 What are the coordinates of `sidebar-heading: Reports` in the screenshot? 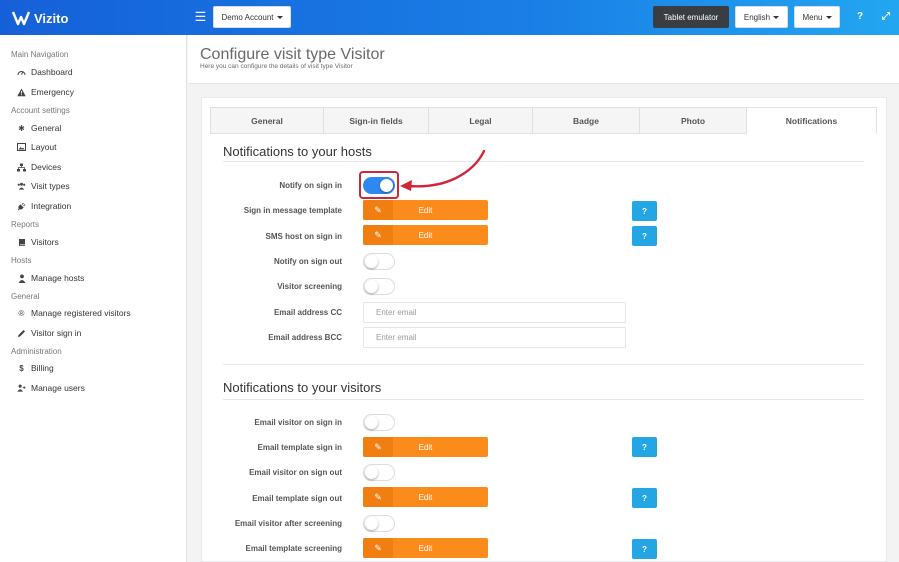 It's located at (25, 224).